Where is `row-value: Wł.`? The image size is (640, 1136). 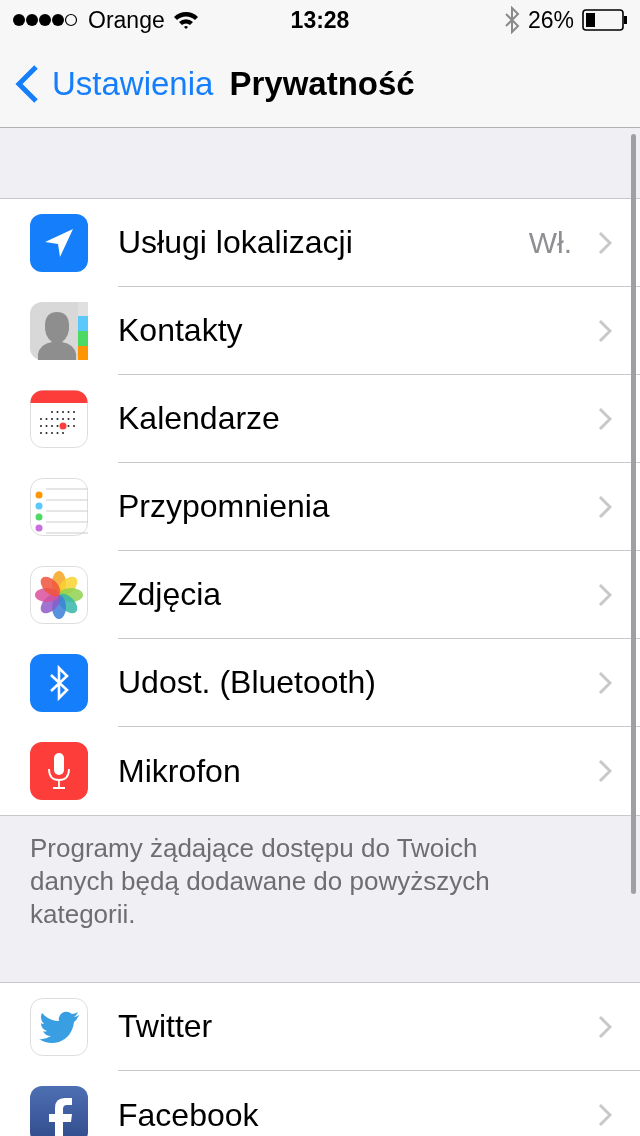 row-value: Wł. is located at coordinates (550, 242).